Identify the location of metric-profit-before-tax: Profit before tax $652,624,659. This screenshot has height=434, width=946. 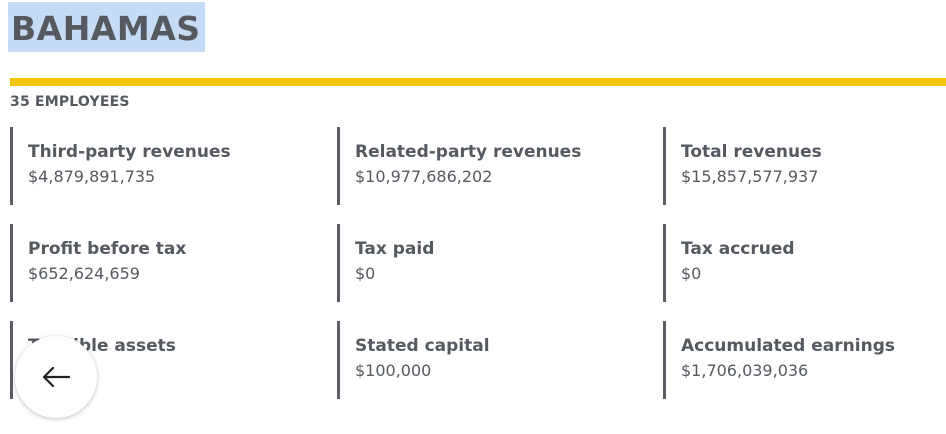
(160, 263).